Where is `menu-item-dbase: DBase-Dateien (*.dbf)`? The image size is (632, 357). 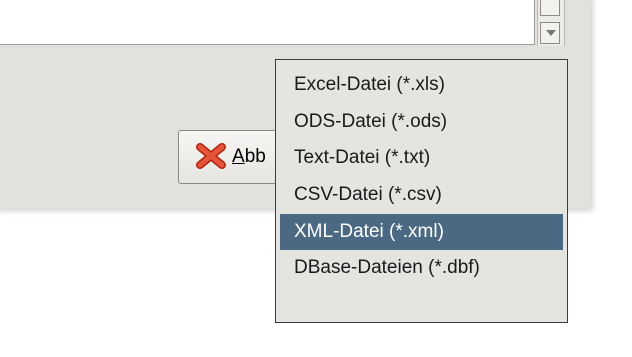 menu-item-dbase: DBase-Dateien (*.dbf) is located at coordinates (421, 268).